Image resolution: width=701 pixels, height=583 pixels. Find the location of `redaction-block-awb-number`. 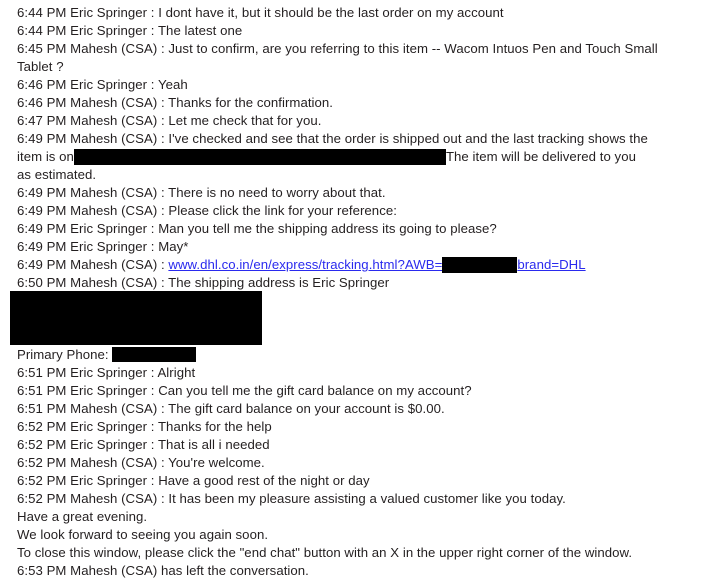

redaction-block-awb-number is located at coordinates (480, 264).